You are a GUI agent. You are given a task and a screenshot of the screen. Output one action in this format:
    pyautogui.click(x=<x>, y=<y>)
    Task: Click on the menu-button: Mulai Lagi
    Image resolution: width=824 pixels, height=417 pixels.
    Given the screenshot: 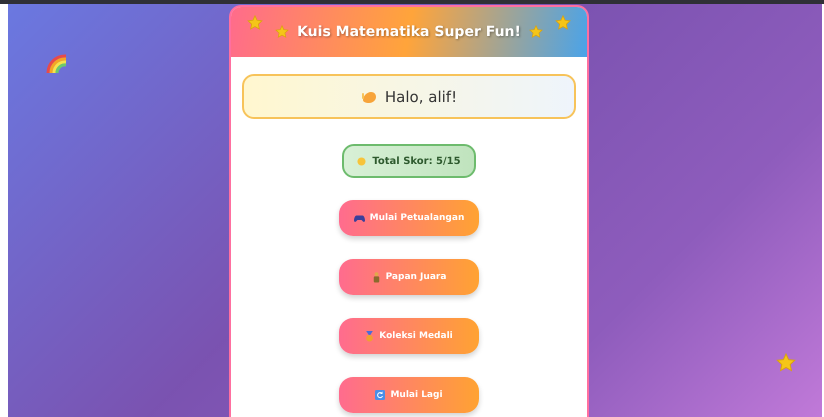 What is the action you would take?
    pyautogui.click(x=409, y=395)
    